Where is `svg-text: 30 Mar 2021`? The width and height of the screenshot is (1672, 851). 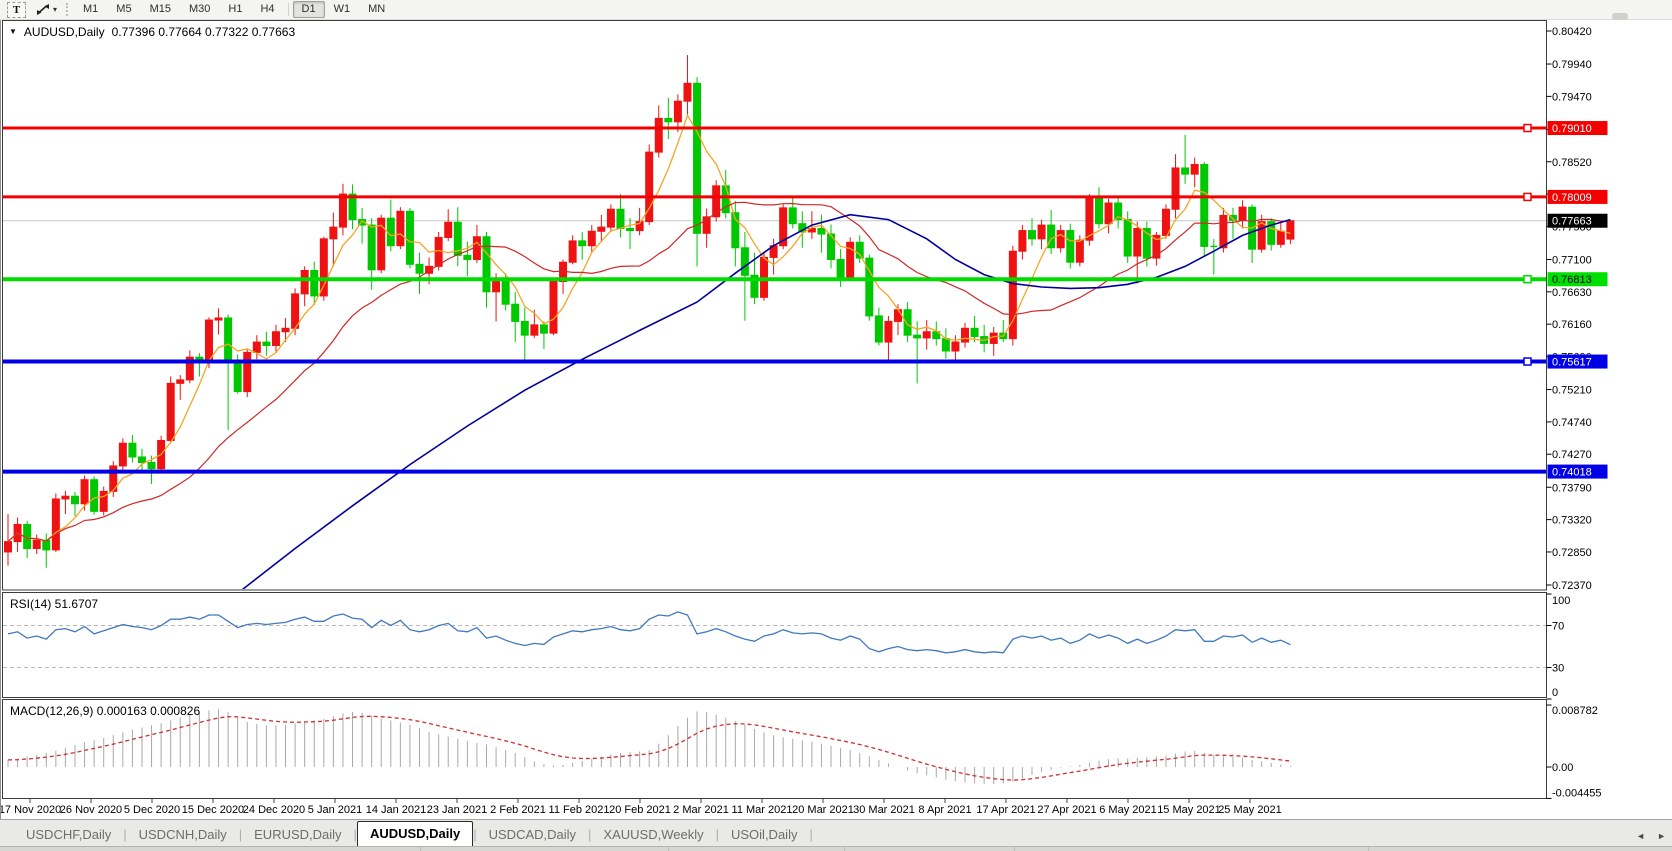
svg-text: 30 Mar 2021 is located at coordinates (884, 810).